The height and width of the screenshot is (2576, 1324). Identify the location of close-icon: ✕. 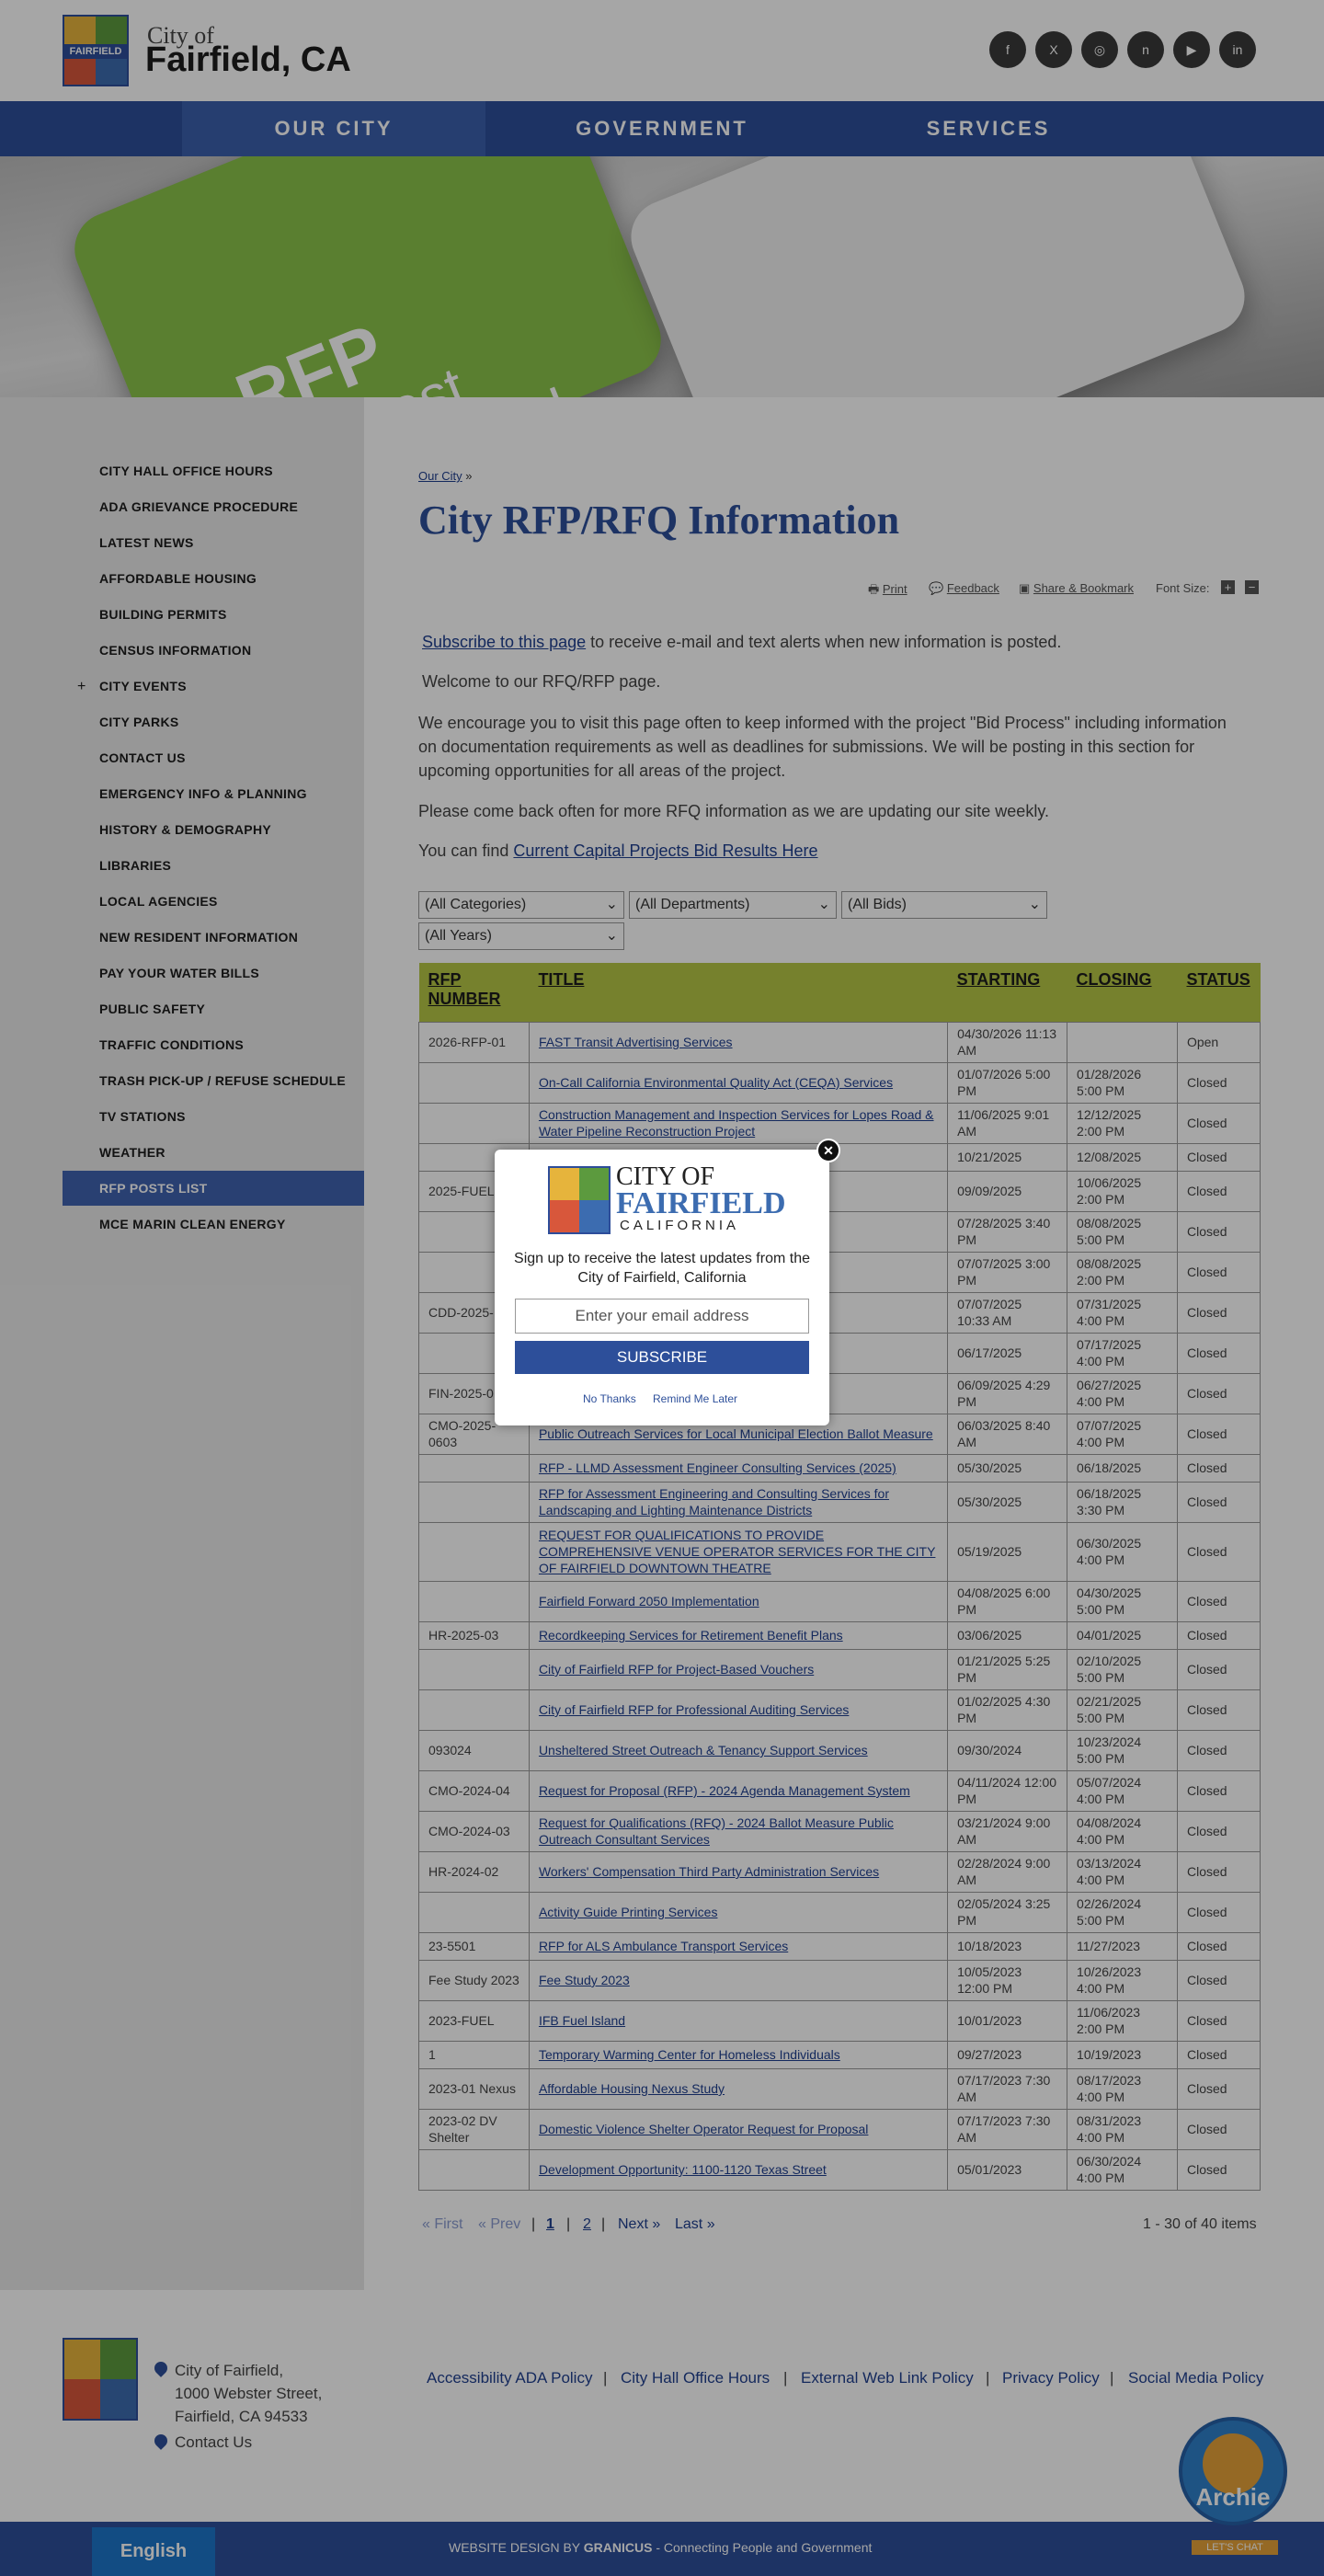
(828, 1150).